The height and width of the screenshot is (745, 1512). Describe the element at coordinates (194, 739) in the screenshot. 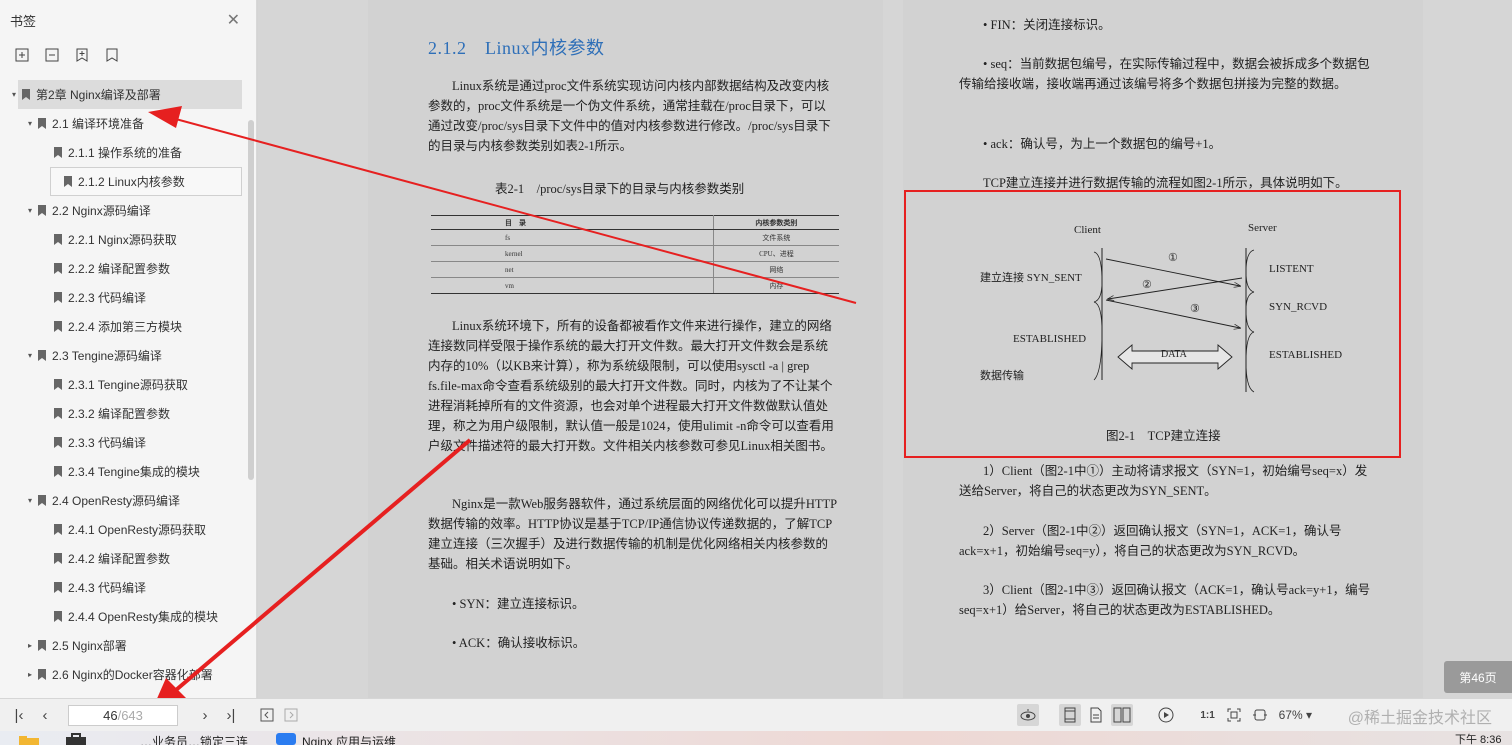

I see `taskbar-app-1: …业务员…锁定三连` at that location.